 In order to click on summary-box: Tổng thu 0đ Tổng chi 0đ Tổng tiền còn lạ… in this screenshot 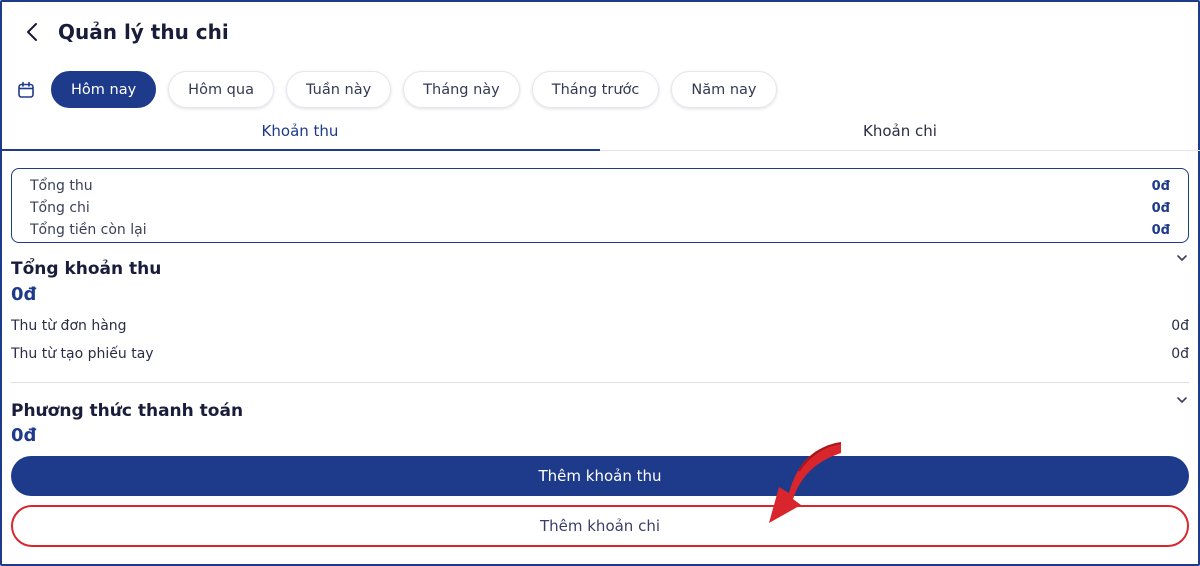, I will do `click(600, 205)`.